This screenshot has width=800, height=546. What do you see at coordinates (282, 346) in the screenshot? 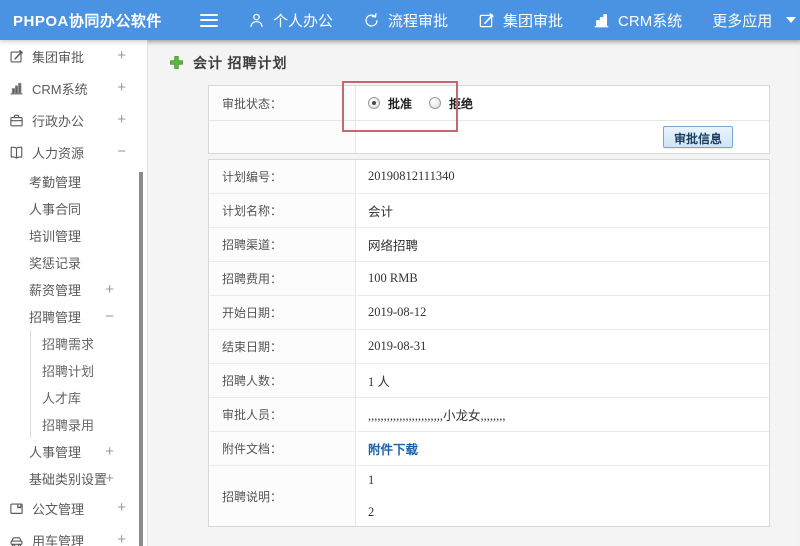
I see `detail-label-end-date: 结束日期：` at bounding box center [282, 346].